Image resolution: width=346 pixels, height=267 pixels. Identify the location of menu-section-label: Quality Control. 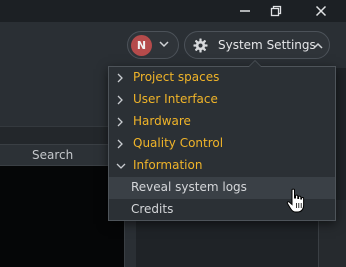
(178, 143).